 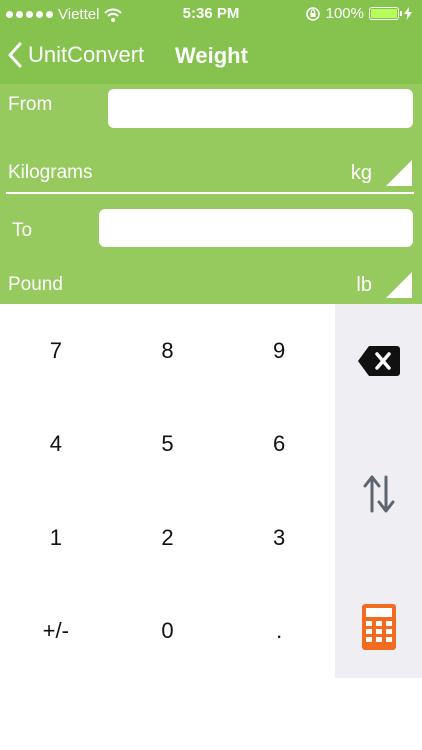 I want to click on backspace-icon, so click(x=378, y=360).